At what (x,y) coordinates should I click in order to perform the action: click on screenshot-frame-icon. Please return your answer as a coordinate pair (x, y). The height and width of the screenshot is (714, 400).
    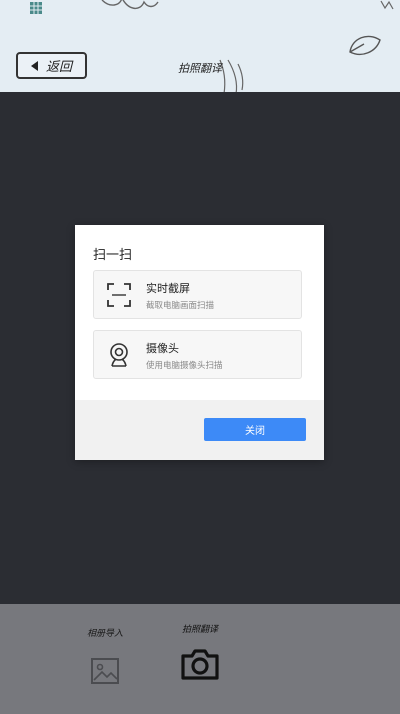
    Looking at the image, I should click on (119, 295).